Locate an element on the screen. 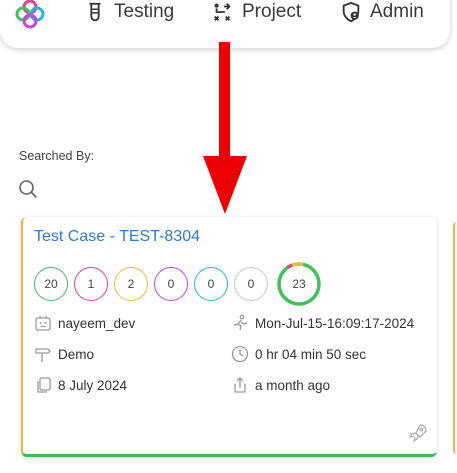  runner-icon is located at coordinates (240, 322).